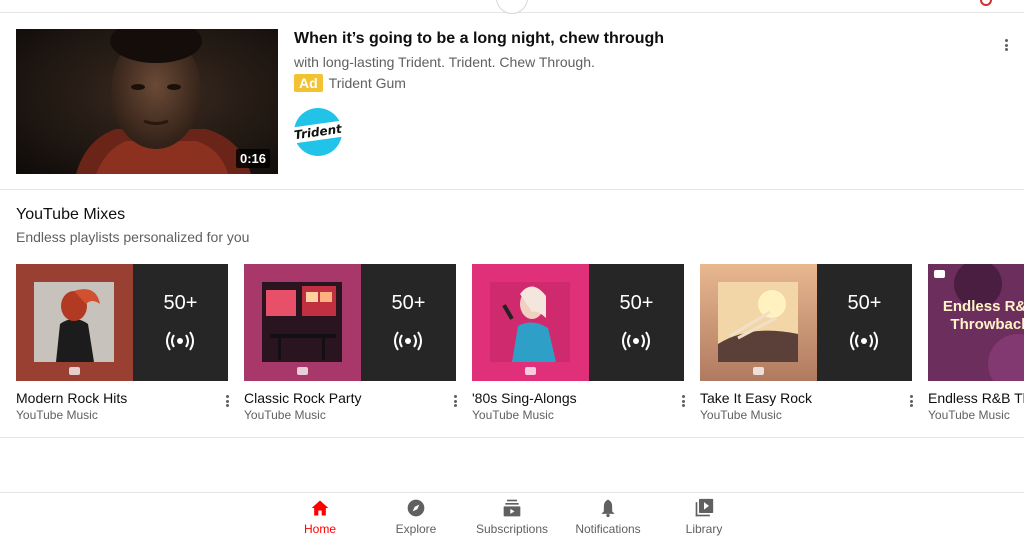 This screenshot has height=540, width=1024. Describe the element at coordinates (416, 529) in the screenshot. I see `nav-label: Explore` at that location.